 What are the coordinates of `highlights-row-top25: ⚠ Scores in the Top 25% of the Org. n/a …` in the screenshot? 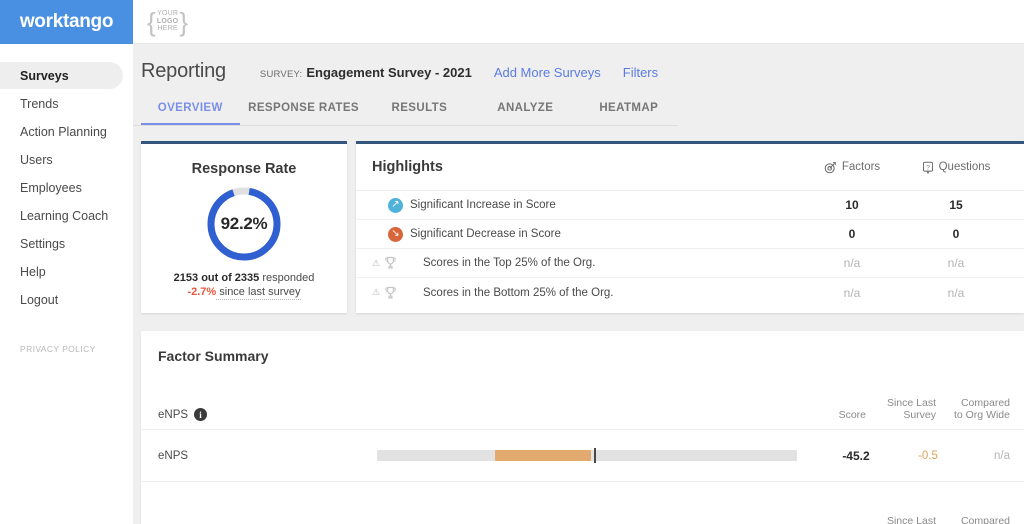 It's located at (690, 263).